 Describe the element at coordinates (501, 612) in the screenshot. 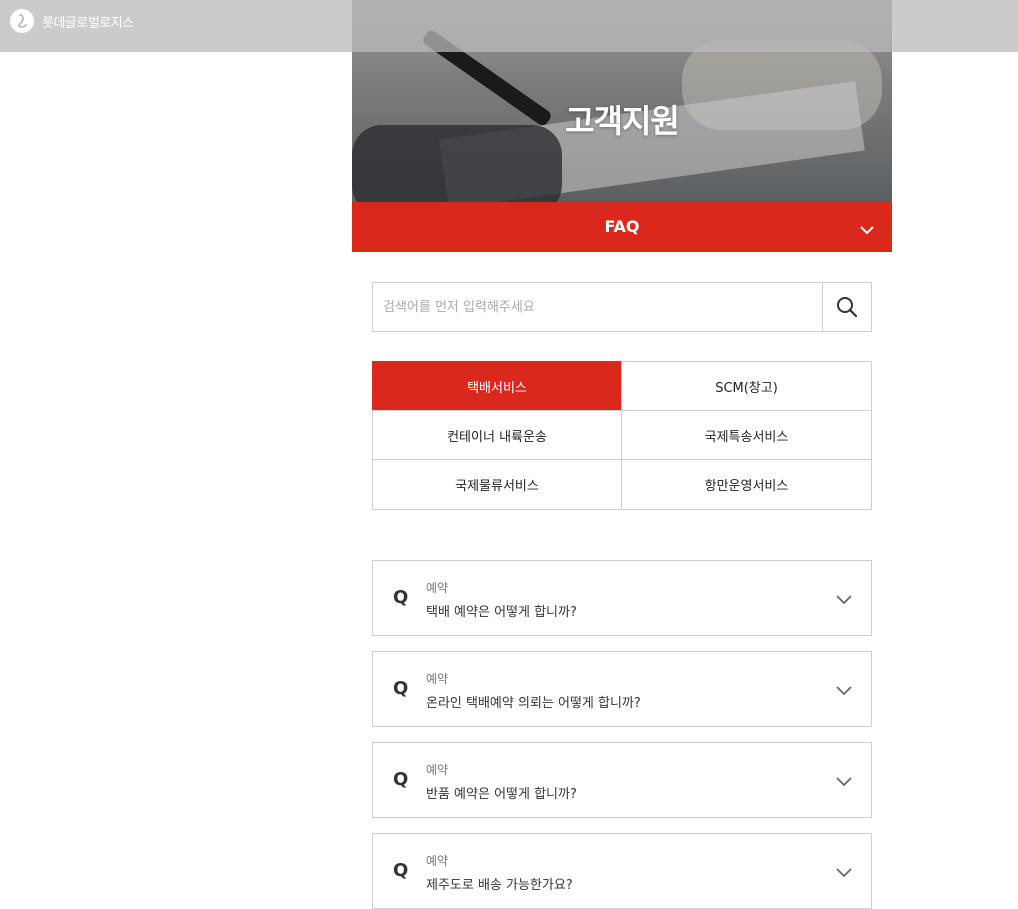

I see `faq-question: 택배 예약은 어떻게 합니까?` at that location.